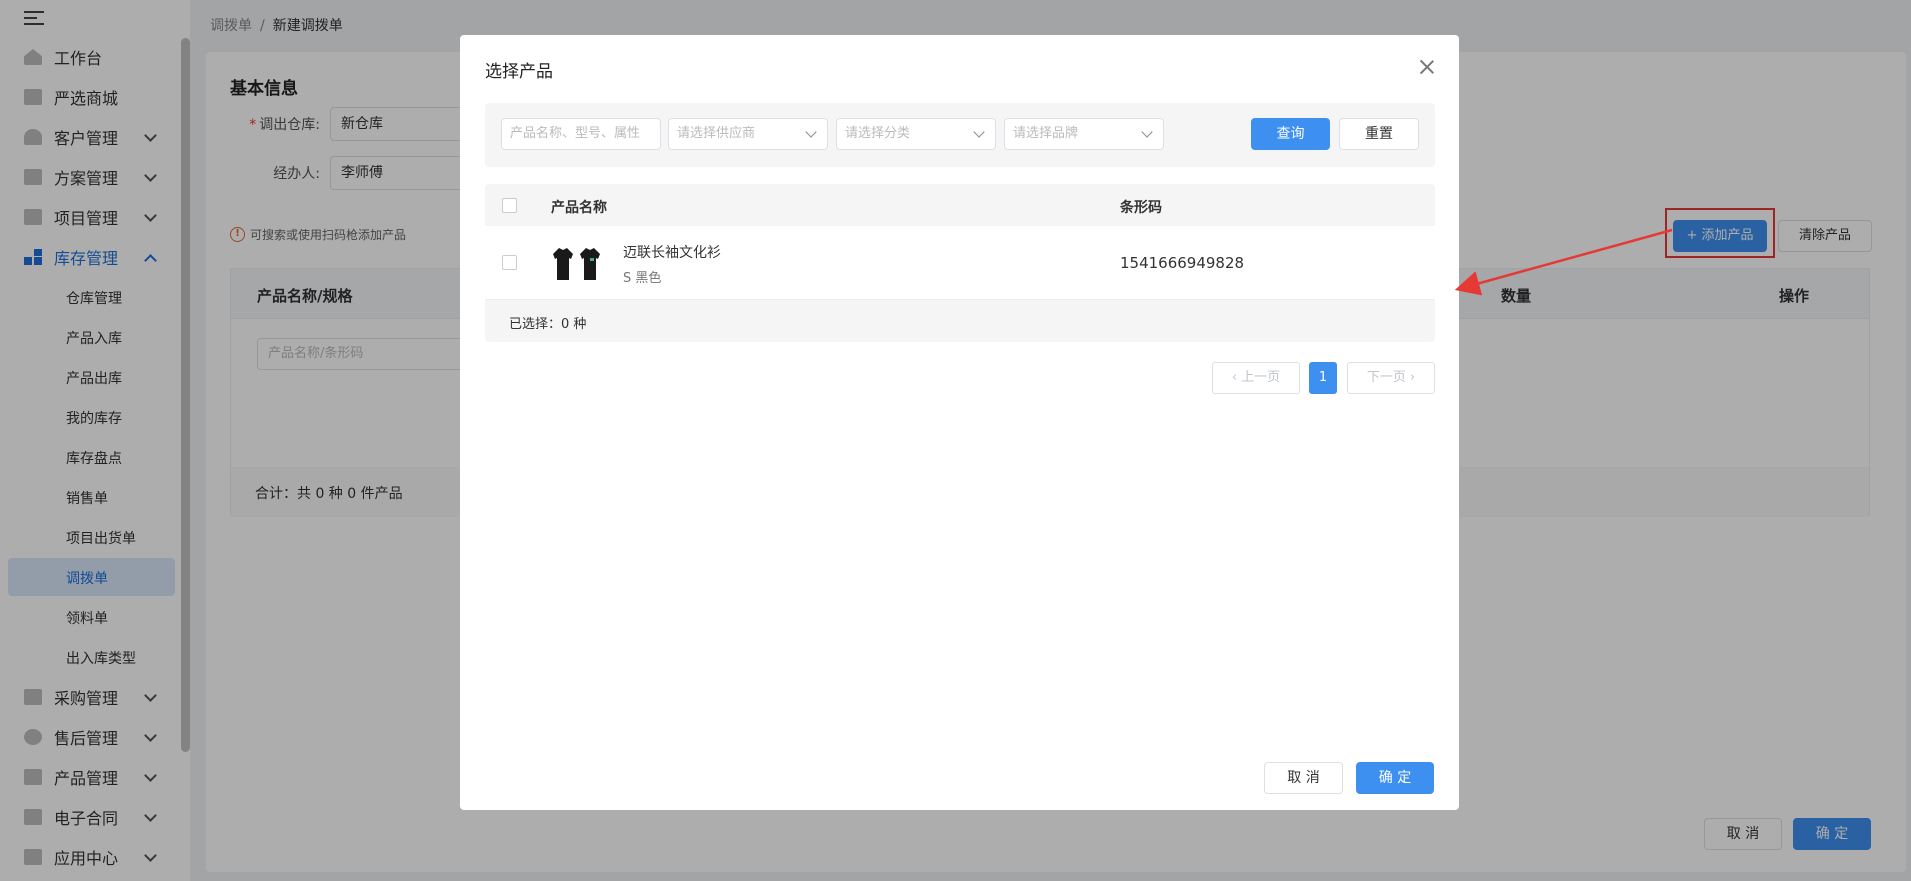  Describe the element at coordinates (1182, 263) in the screenshot. I see `product-barcode: 1541666949828` at that location.